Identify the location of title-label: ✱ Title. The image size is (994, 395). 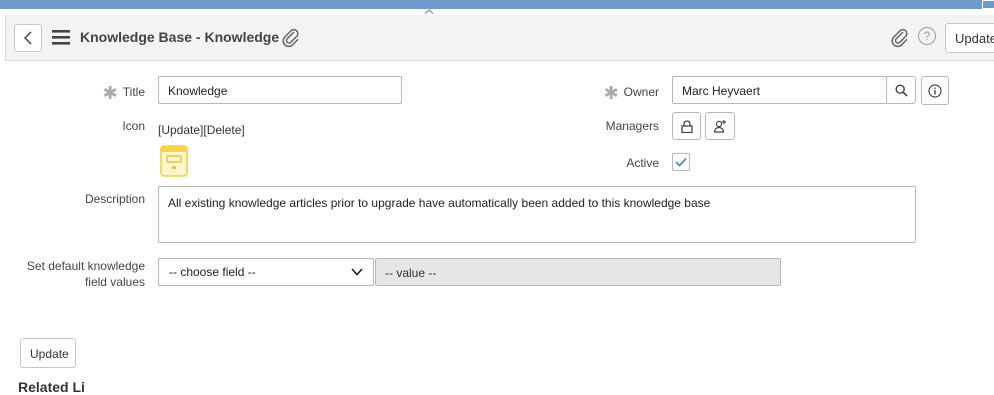
(112, 91).